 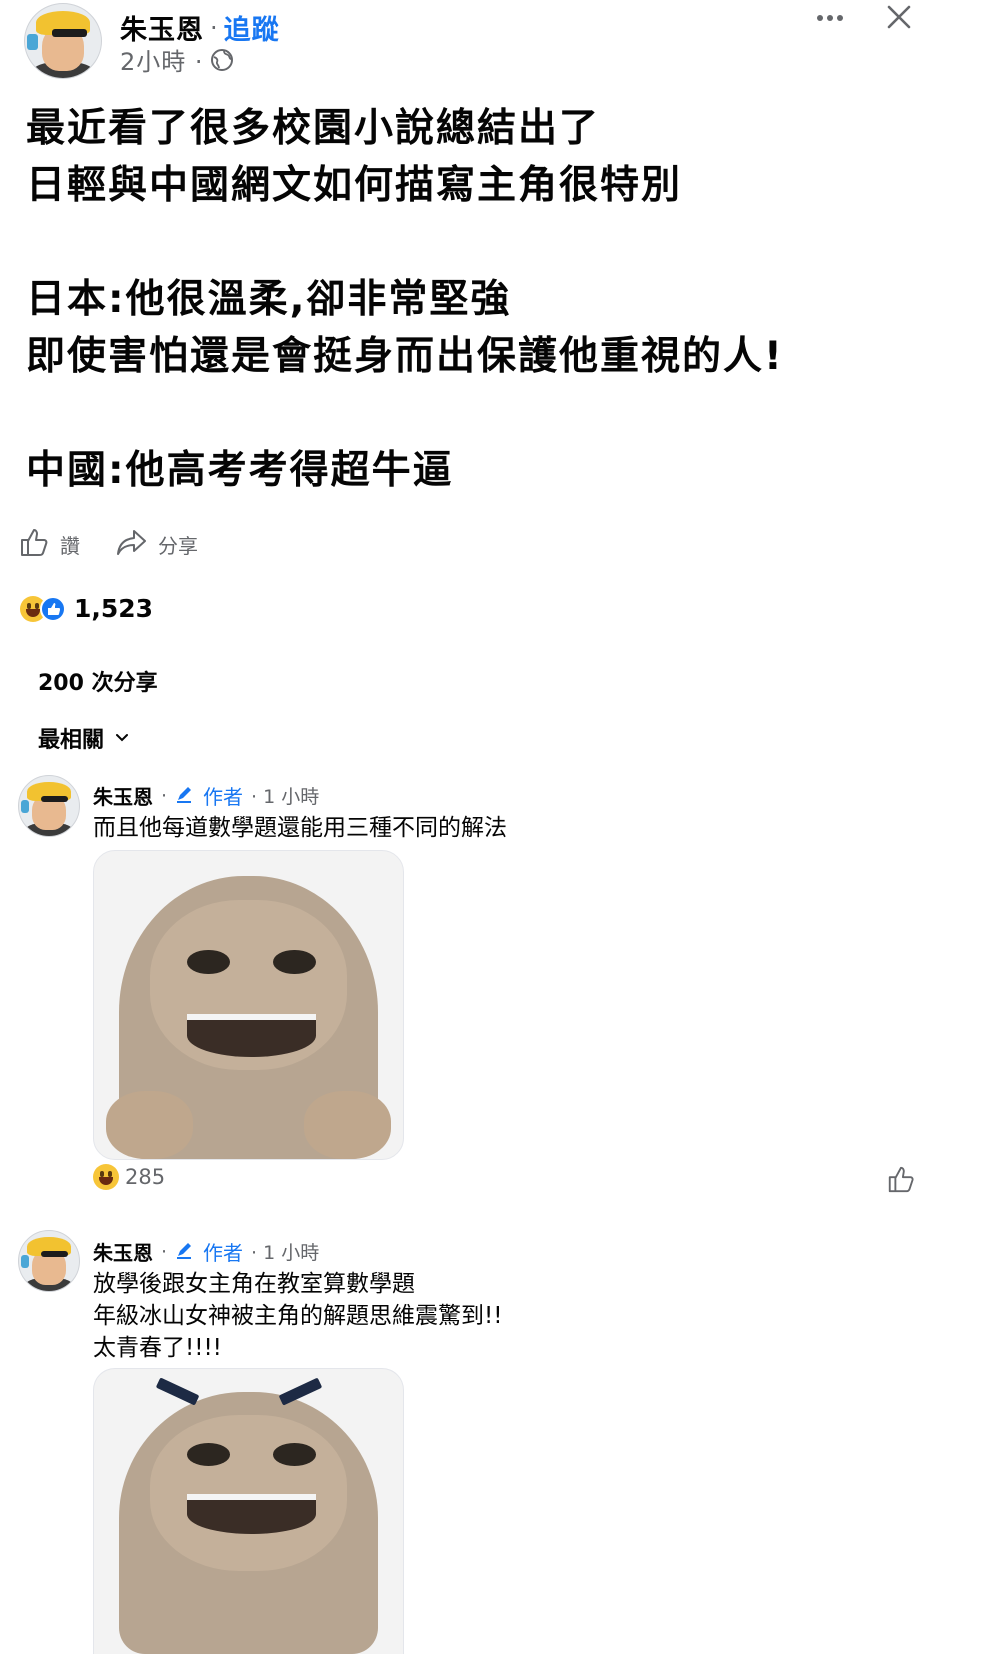 What do you see at coordinates (901, 1181) in the screenshot?
I see `comment-like-icon` at bounding box center [901, 1181].